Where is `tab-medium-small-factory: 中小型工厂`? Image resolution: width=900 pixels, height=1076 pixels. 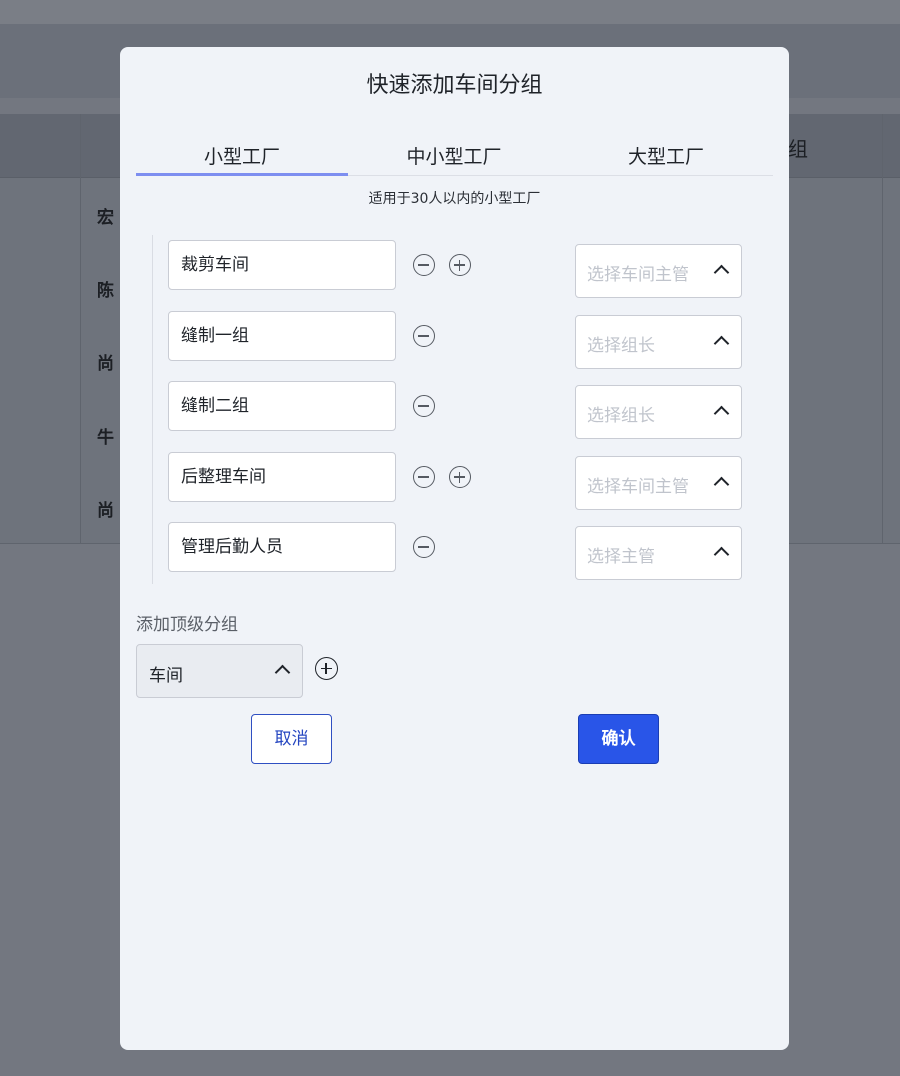
tab-medium-small-factory: 中小型工厂 is located at coordinates (454, 159).